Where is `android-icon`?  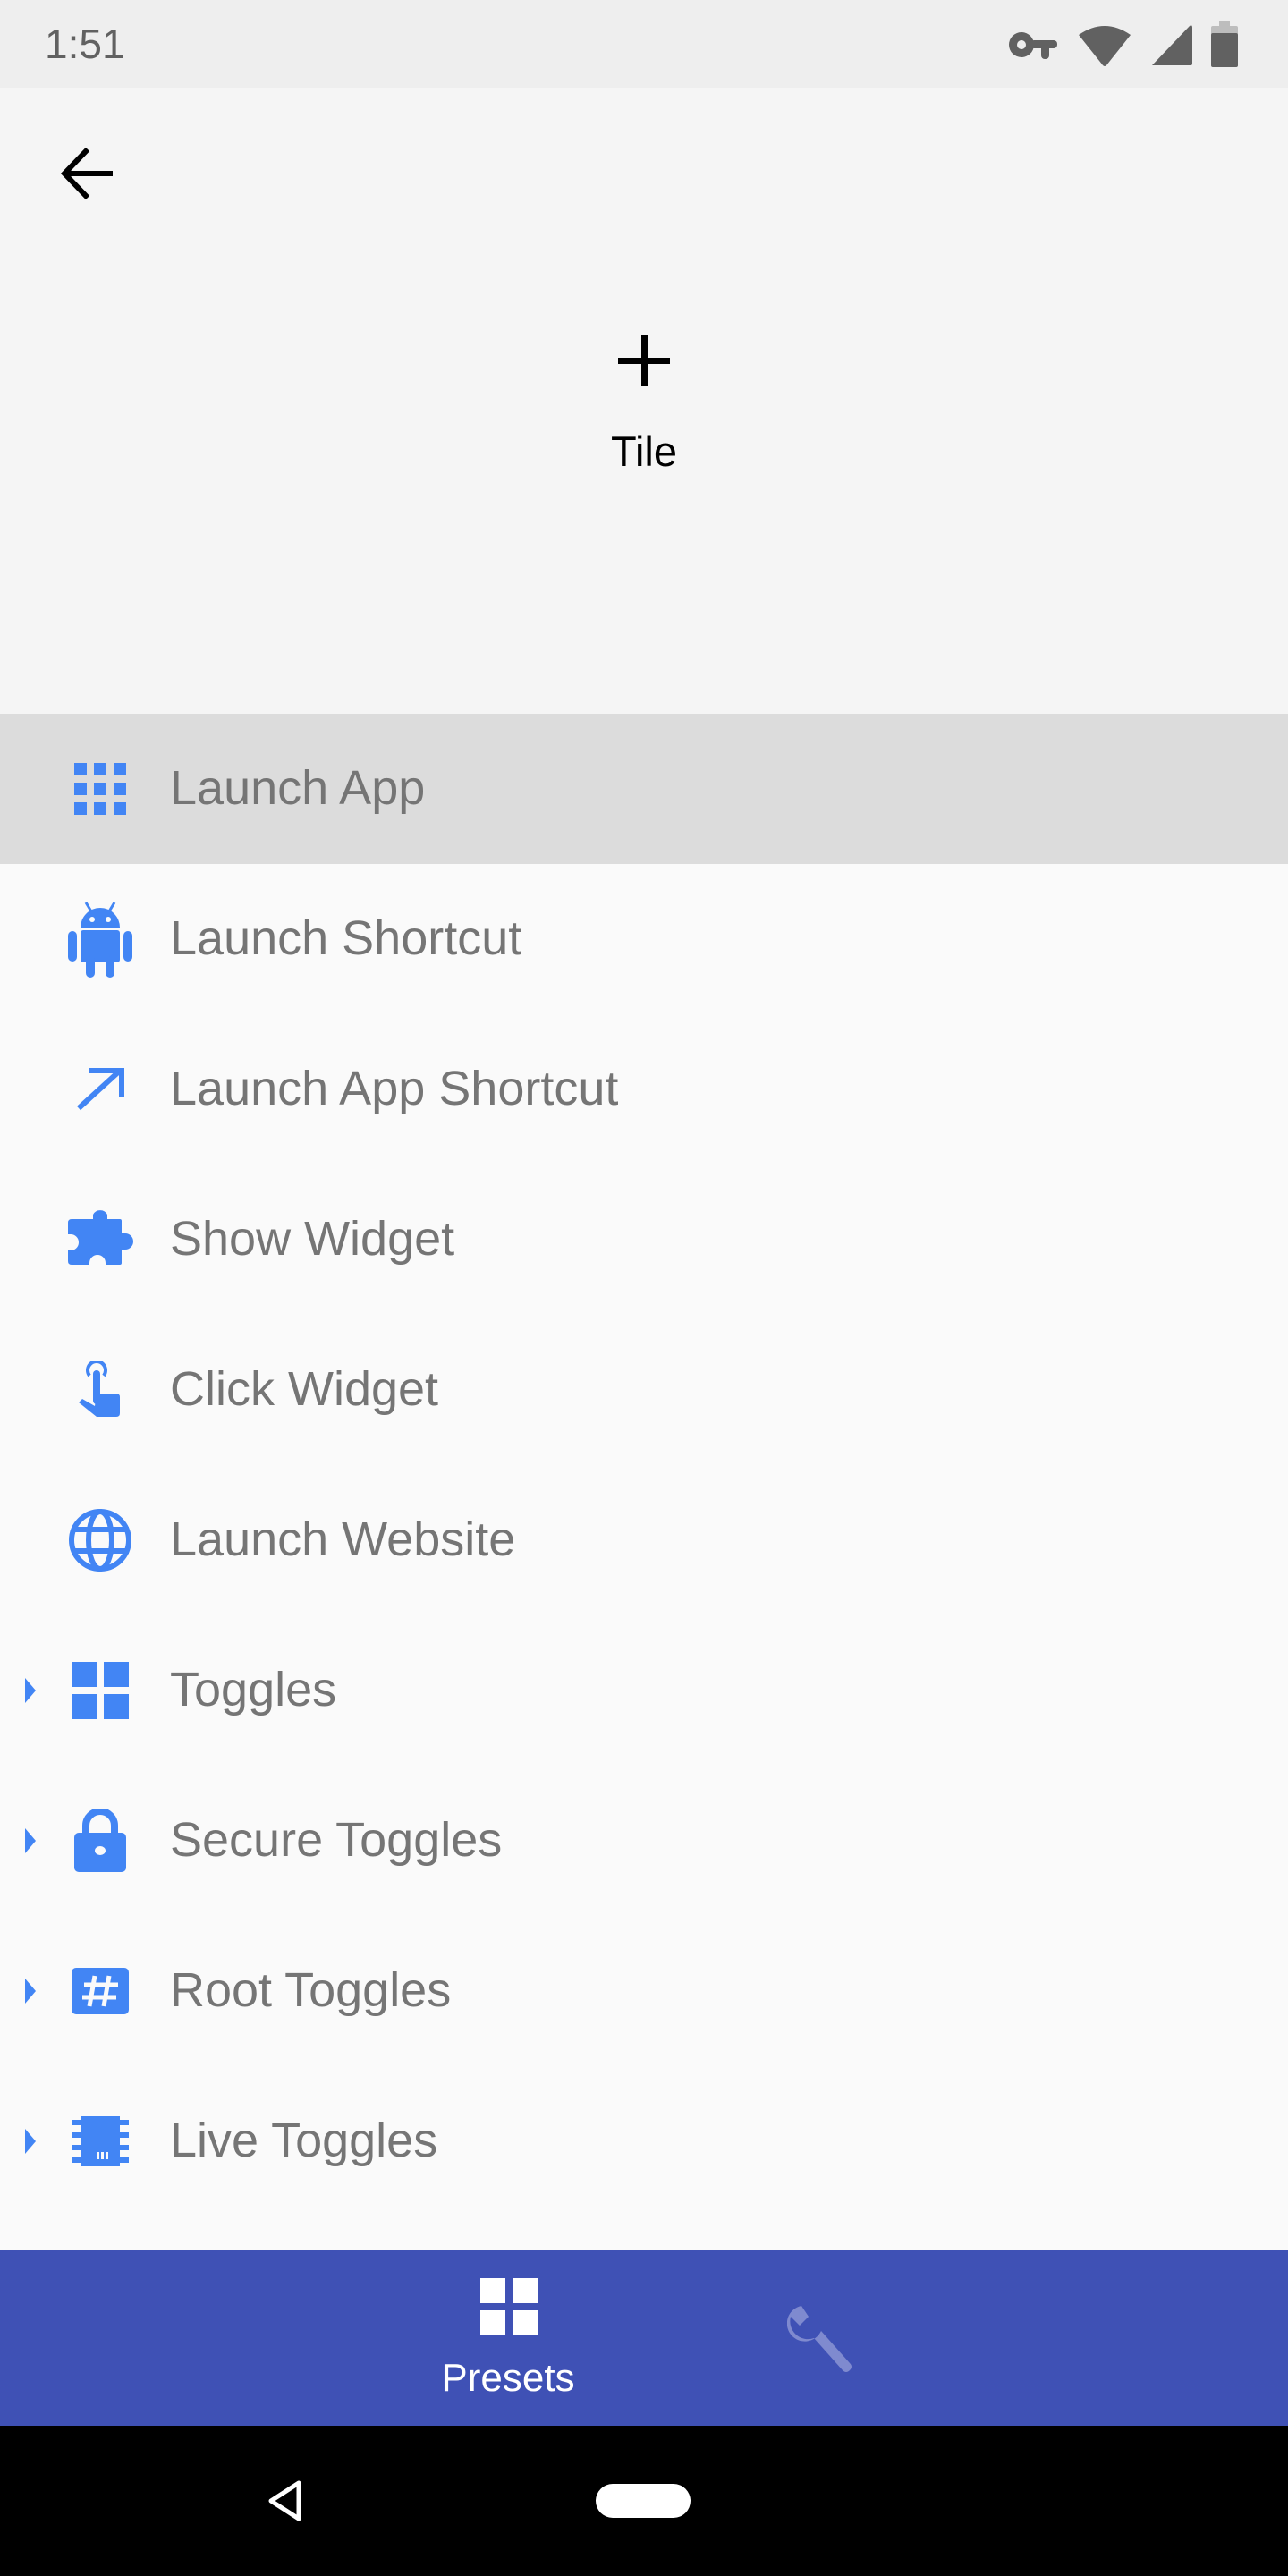
android-icon is located at coordinates (100, 940).